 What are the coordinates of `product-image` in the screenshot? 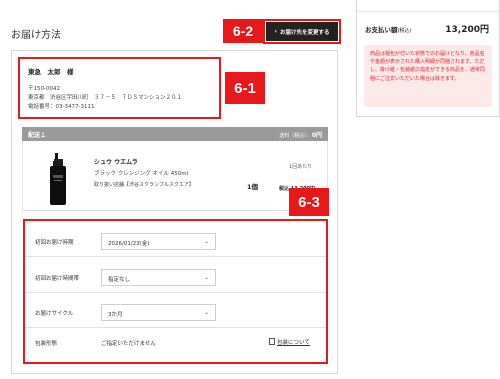 It's located at (58, 179).